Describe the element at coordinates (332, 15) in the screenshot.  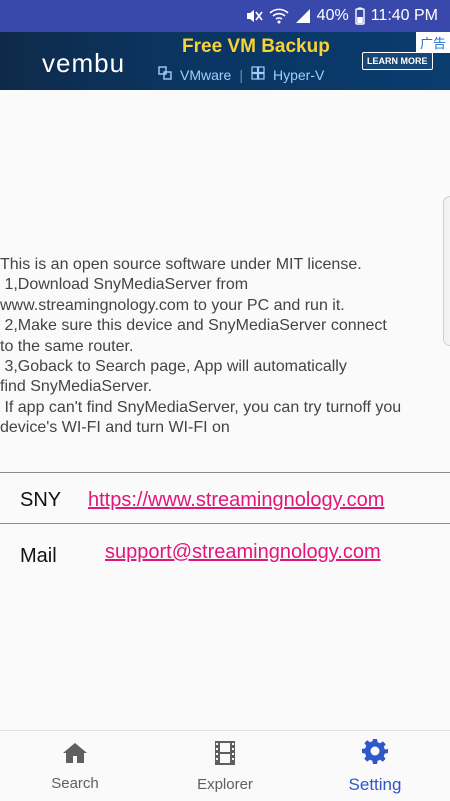
I see `battery-percent: 40%` at that location.